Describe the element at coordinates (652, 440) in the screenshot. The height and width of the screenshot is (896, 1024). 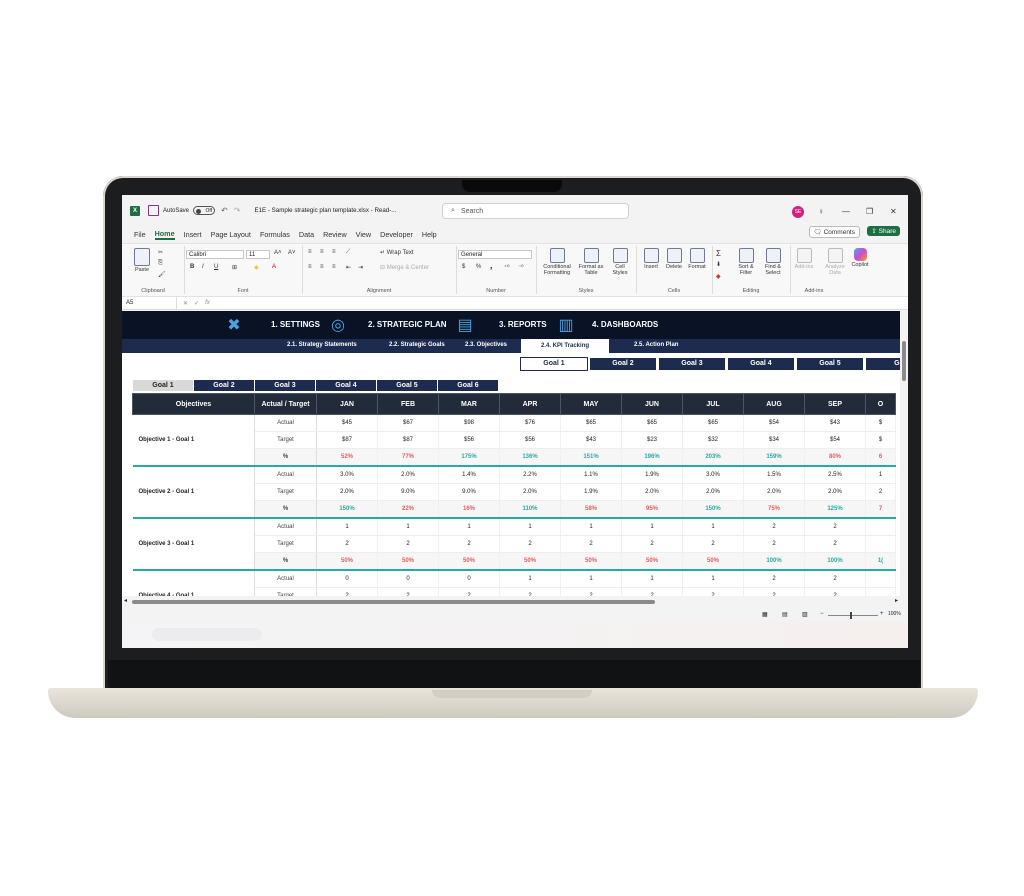
I see `table-cell: $23` at that location.